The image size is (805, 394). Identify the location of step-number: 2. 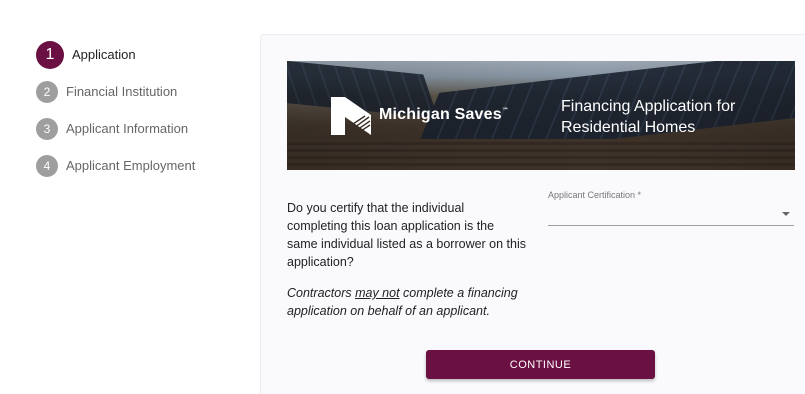
(47, 91).